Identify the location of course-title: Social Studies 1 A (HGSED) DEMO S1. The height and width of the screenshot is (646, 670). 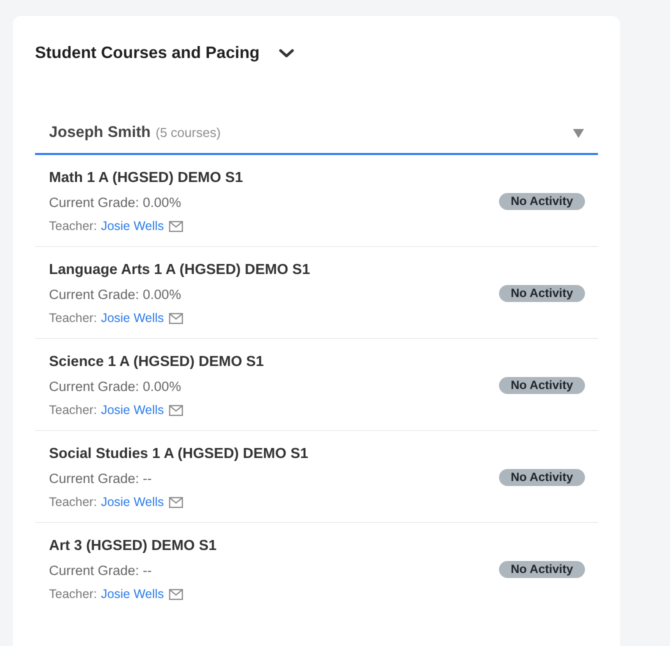
(178, 454).